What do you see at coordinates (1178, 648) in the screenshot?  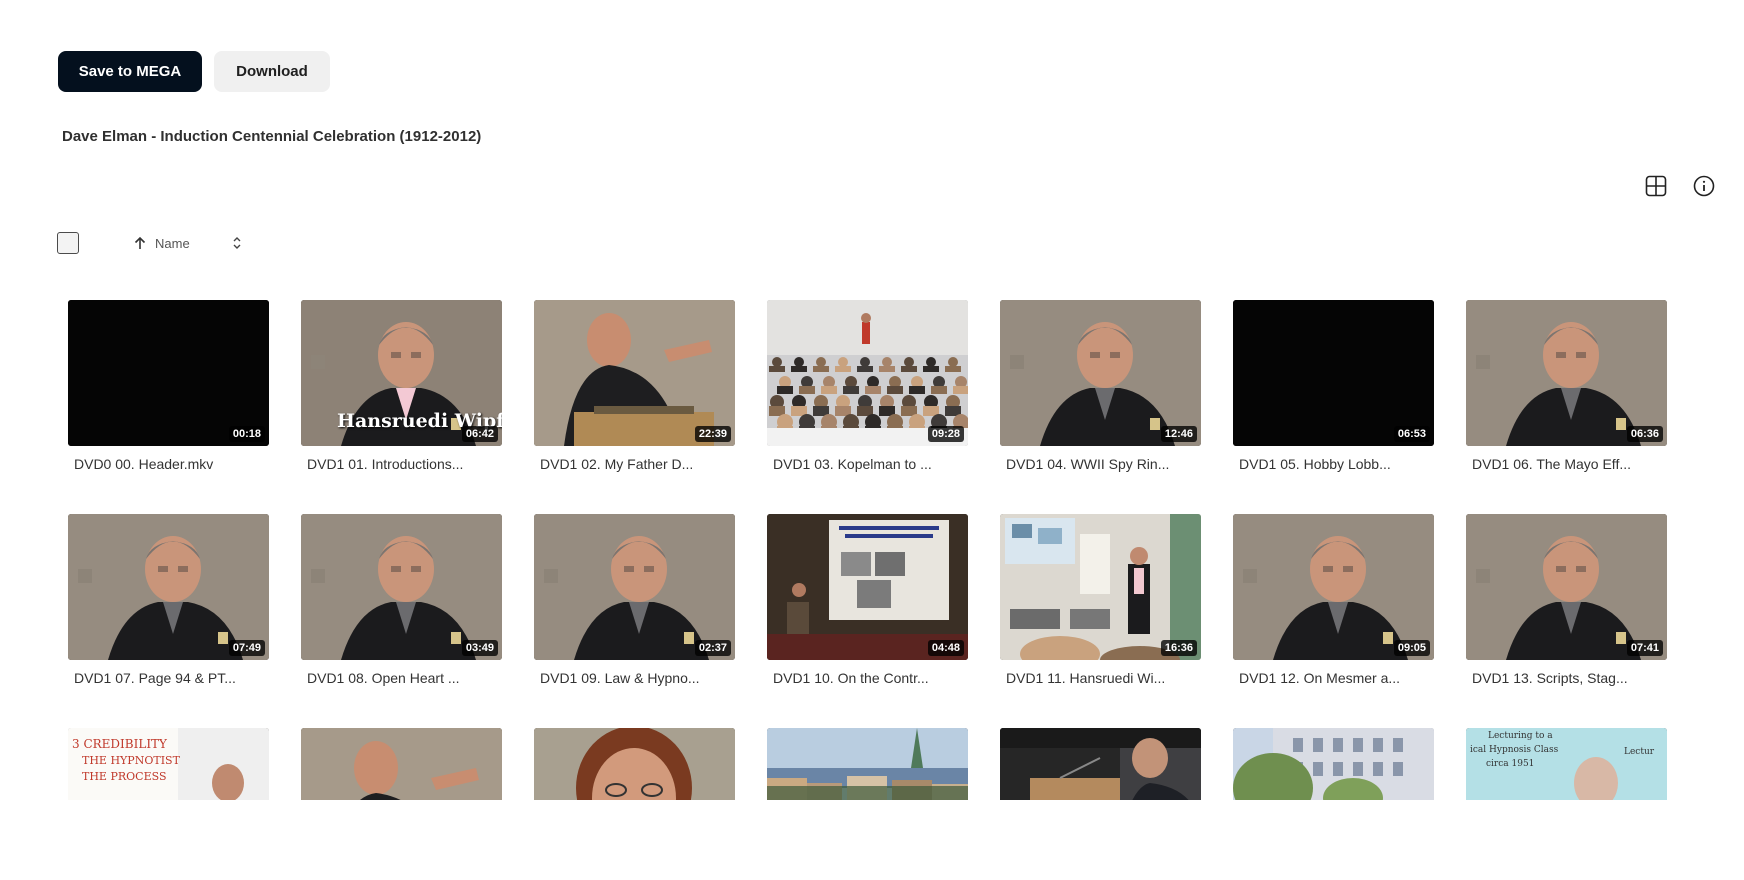 I see `duration-badge: 16:36` at bounding box center [1178, 648].